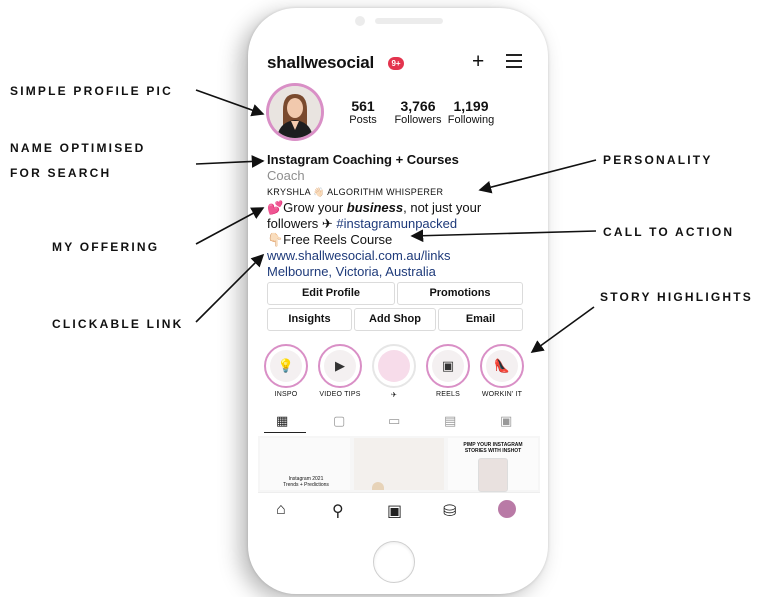 Image resolution: width=761 pixels, height=597 pixels. Describe the element at coordinates (230, 288) in the screenshot. I see `arrow-link` at that location.